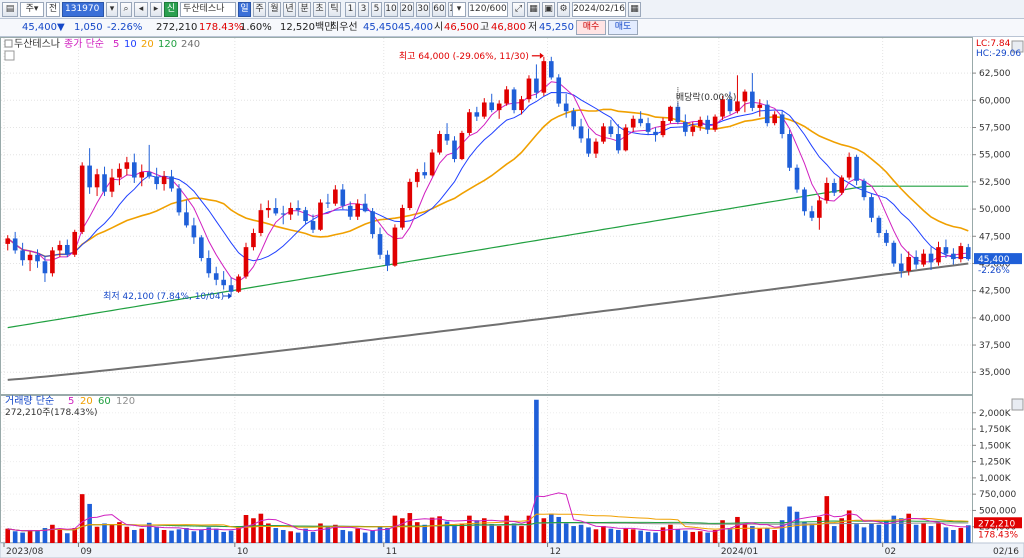 This screenshot has width=1024, height=558. I want to click on prev-stock-icon: ◂, so click(141, 9).